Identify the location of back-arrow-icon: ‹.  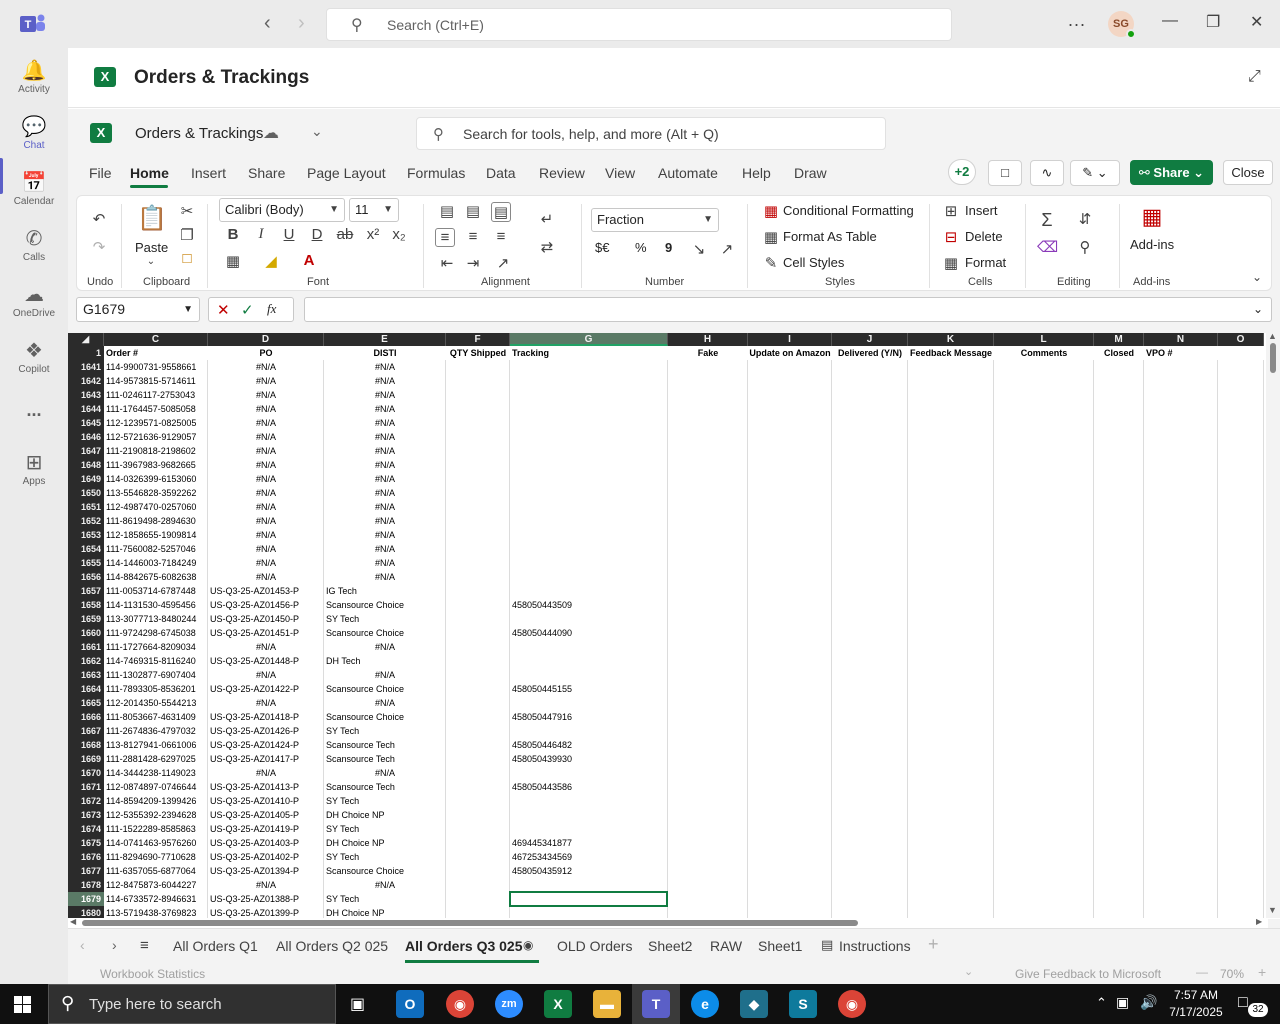
(267, 23).